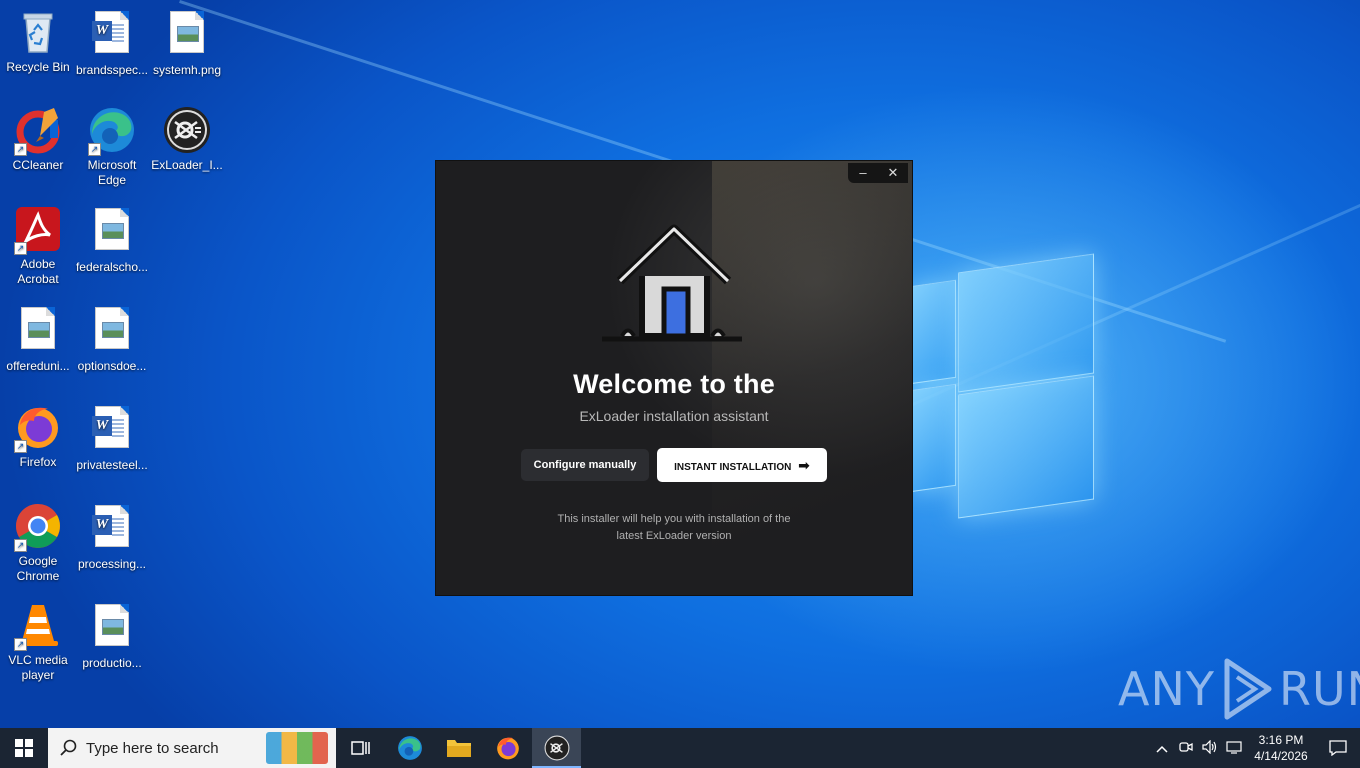 This screenshot has width=1360, height=768. Describe the element at coordinates (1248, 689) in the screenshot. I see `play-logo-icon` at that location.